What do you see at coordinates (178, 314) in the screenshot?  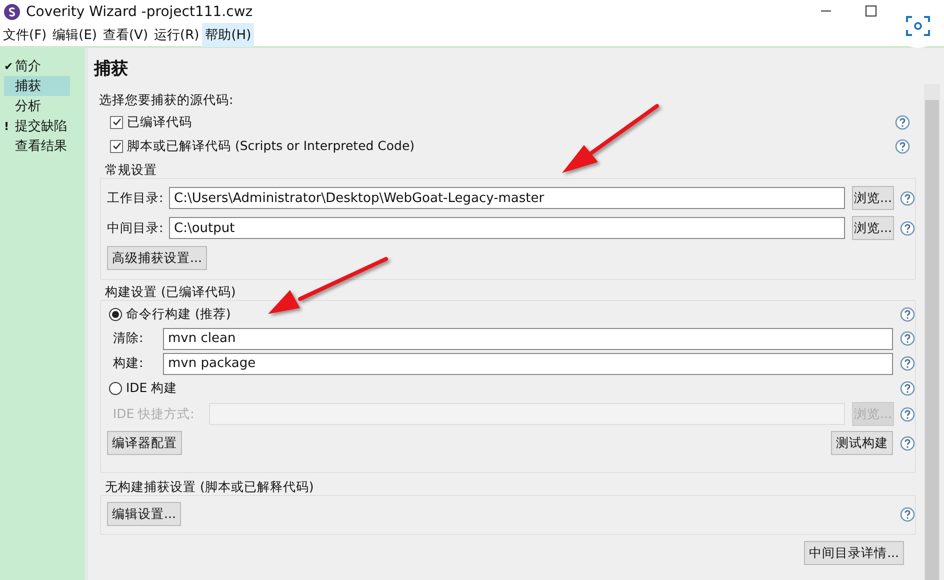 I see `radio-label: 命令行构建 (推荐)` at bounding box center [178, 314].